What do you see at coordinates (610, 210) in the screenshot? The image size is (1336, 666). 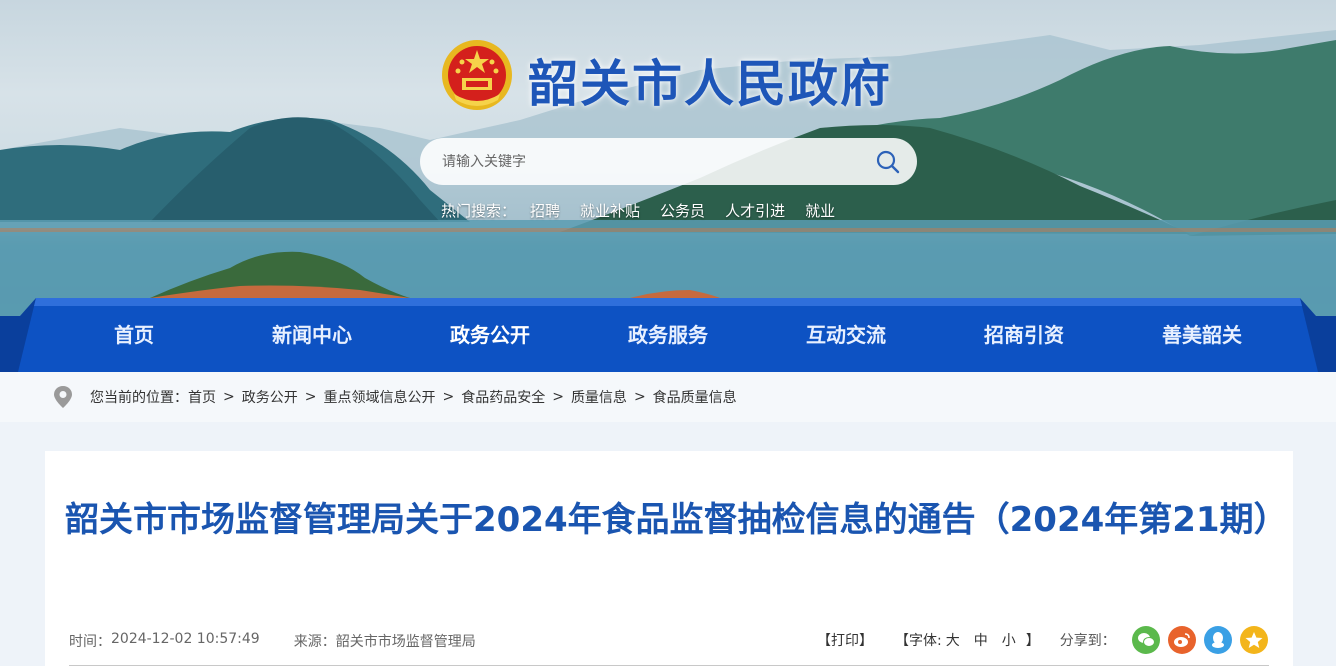 I see `hot-search-item: 就业补贴` at bounding box center [610, 210].